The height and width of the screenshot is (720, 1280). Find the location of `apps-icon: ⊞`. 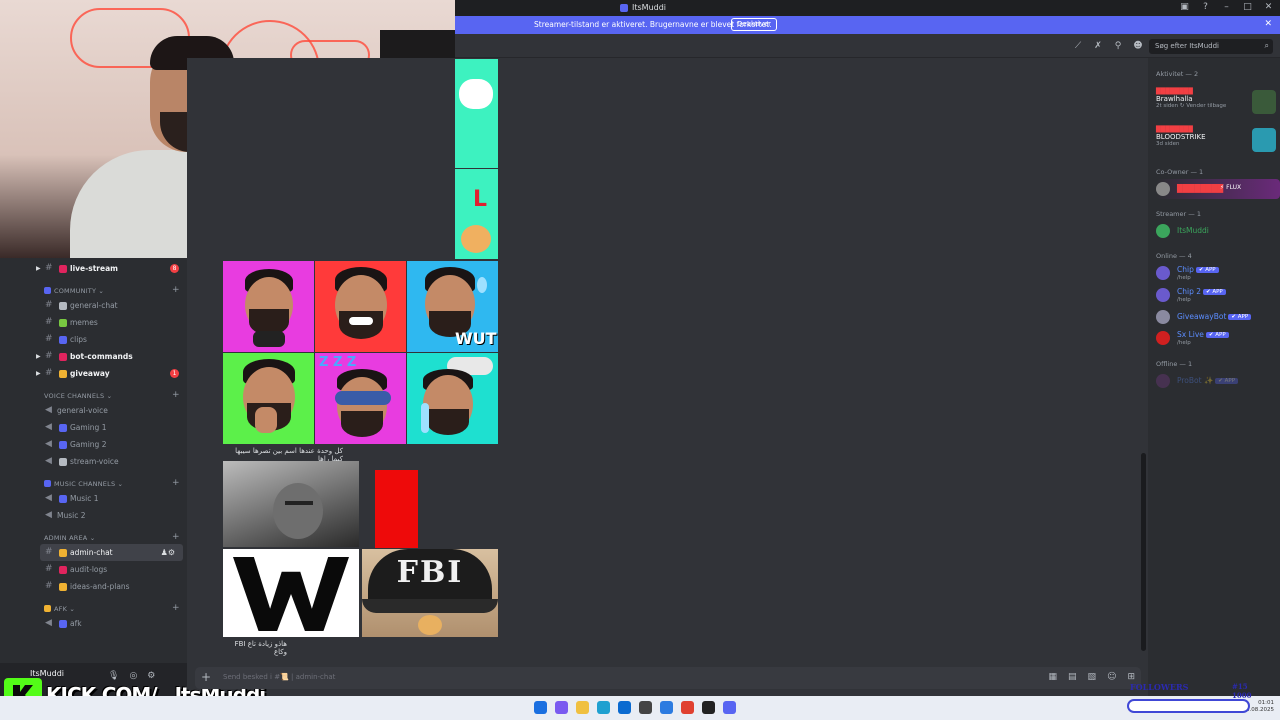

apps-icon: ⊞ is located at coordinates (1131, 677).